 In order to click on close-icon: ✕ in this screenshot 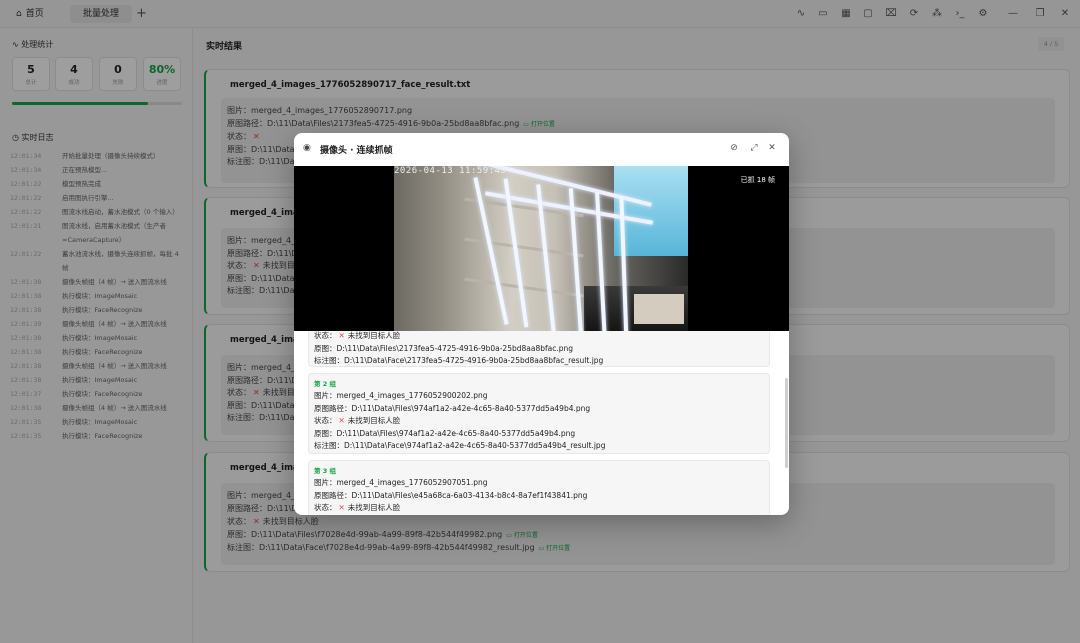, I will do `click(772, 148)`.